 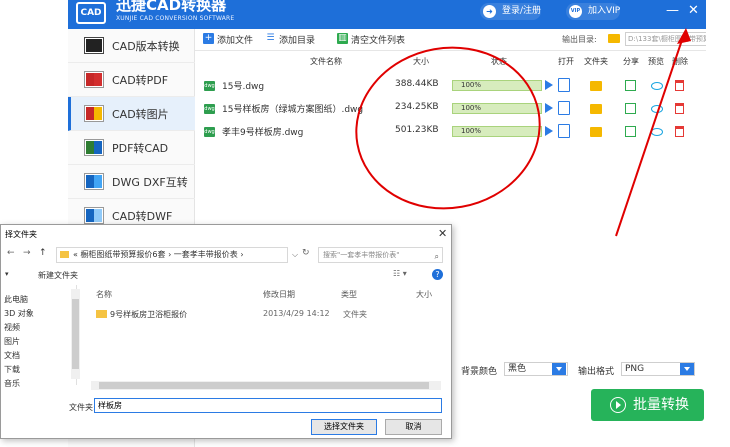 I want to click on dialog-title: 择文件夹, so click(x=21, y=234).